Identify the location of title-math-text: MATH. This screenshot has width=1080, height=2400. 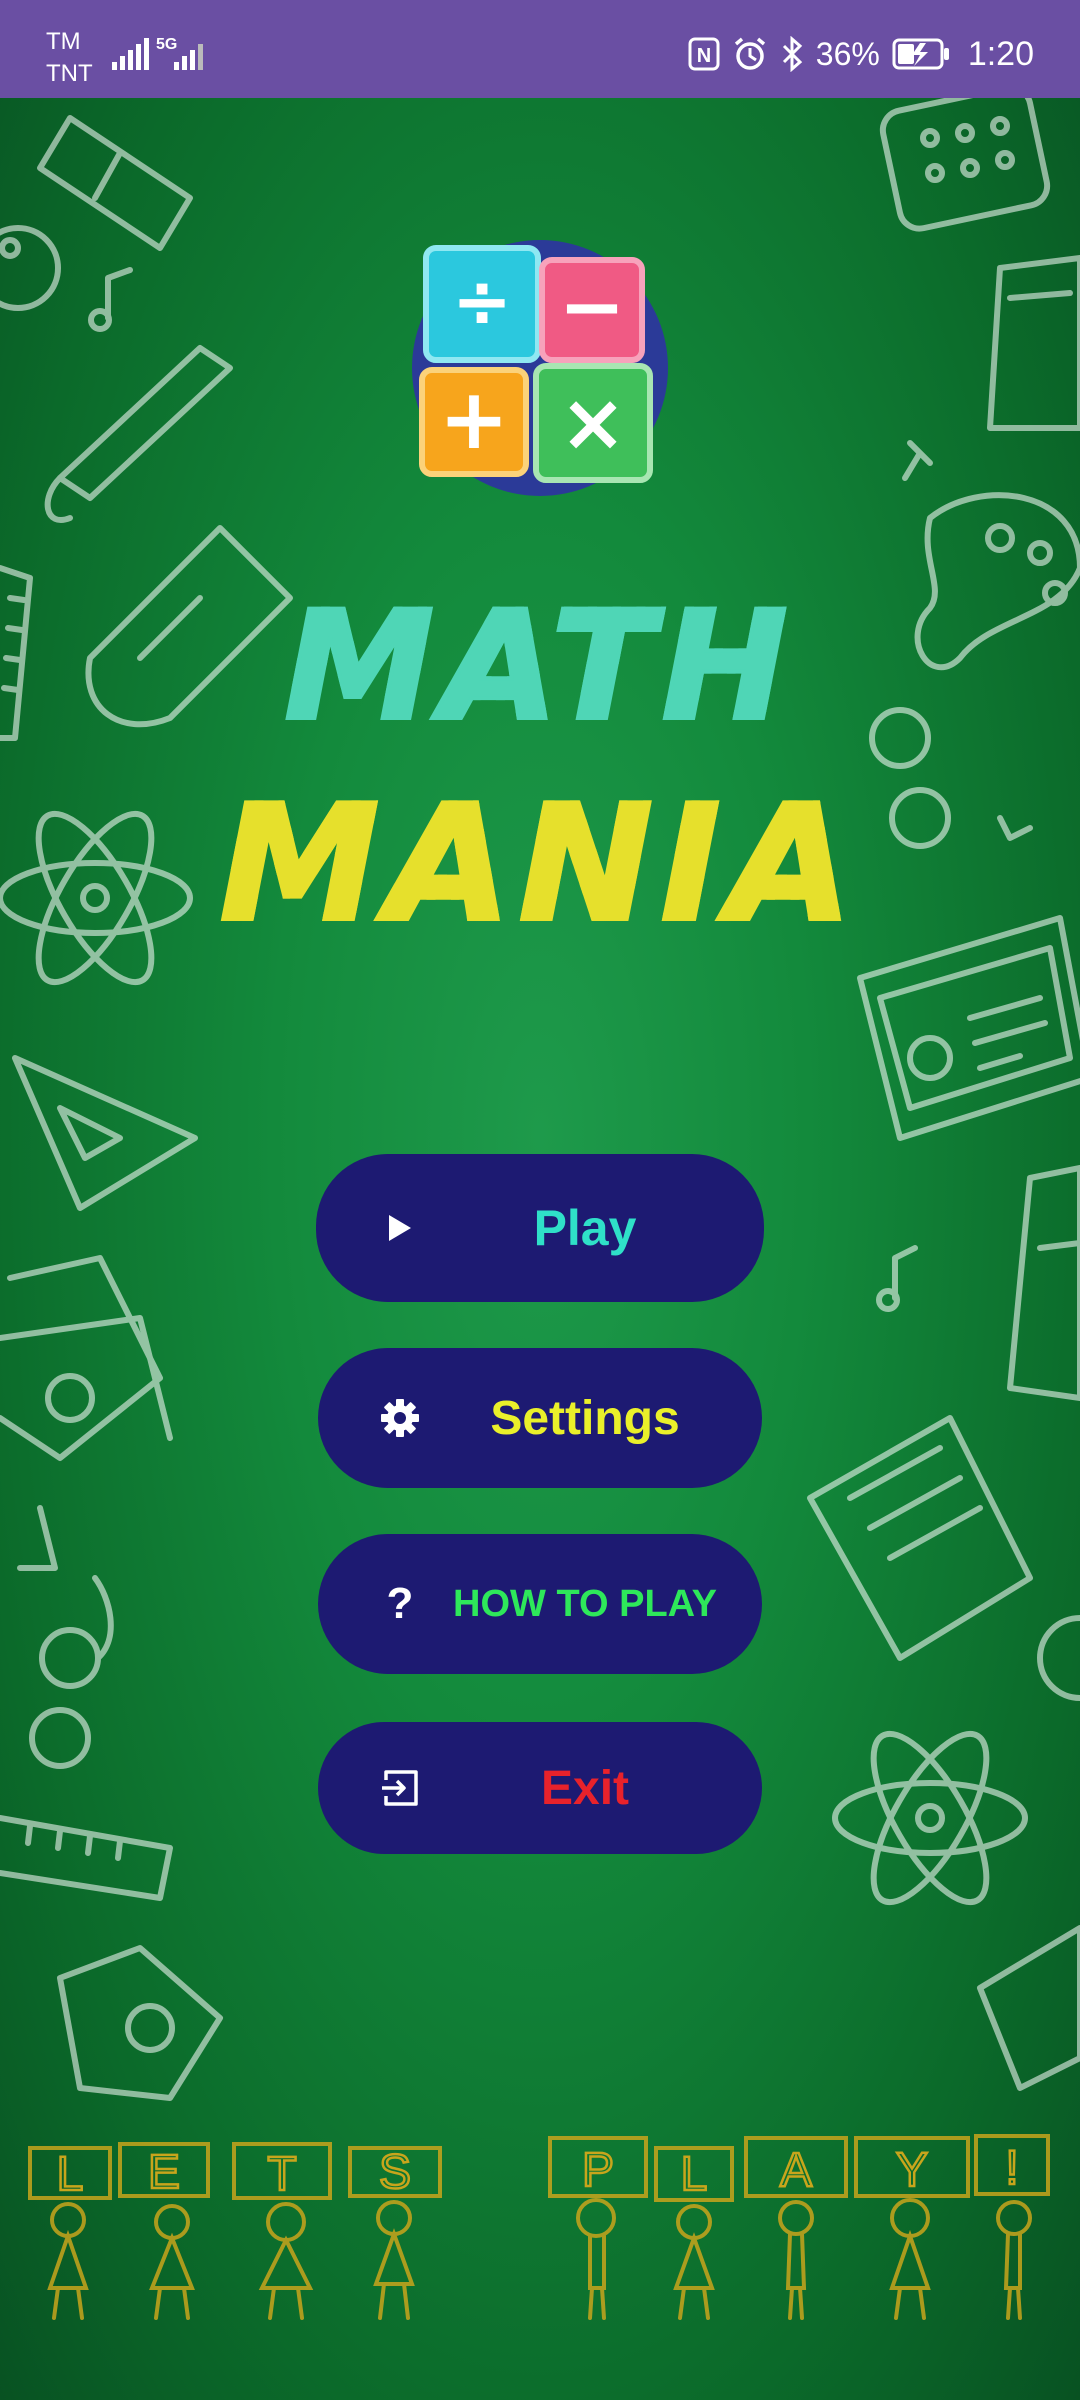
(539, 667).